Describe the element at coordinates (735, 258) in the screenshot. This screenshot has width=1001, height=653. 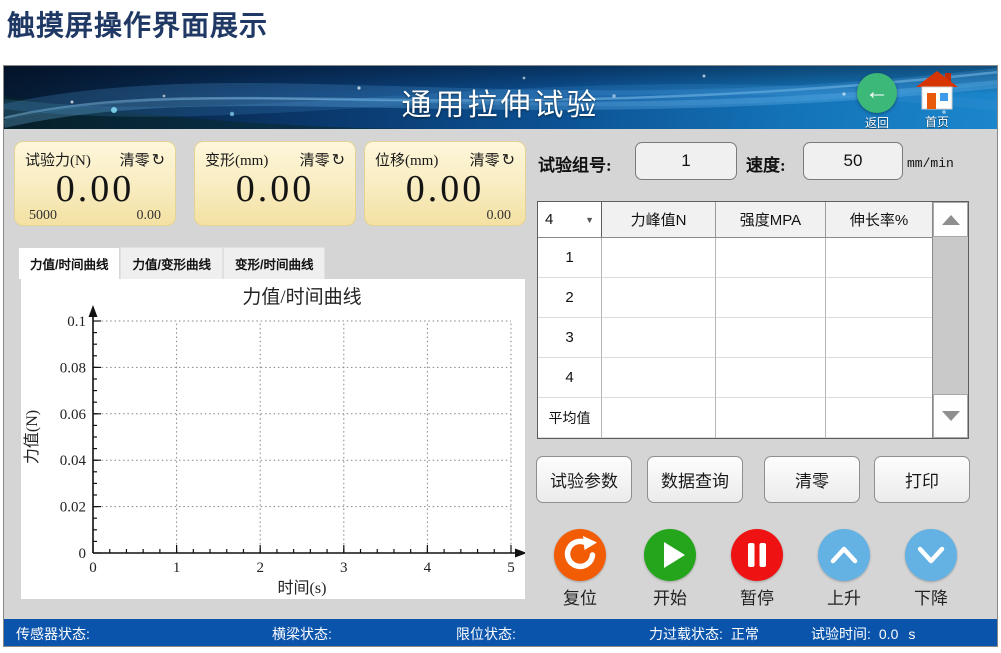
I see `table-row: 1` at that location.